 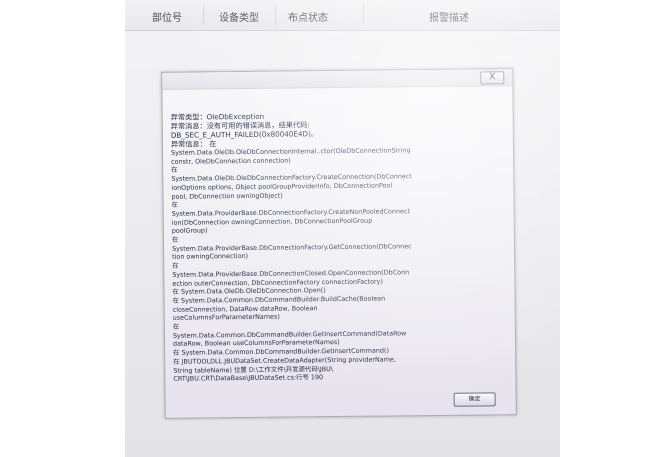 I want to click on column-header-deployment-status: 布点状态, so click(x=308, y=16).